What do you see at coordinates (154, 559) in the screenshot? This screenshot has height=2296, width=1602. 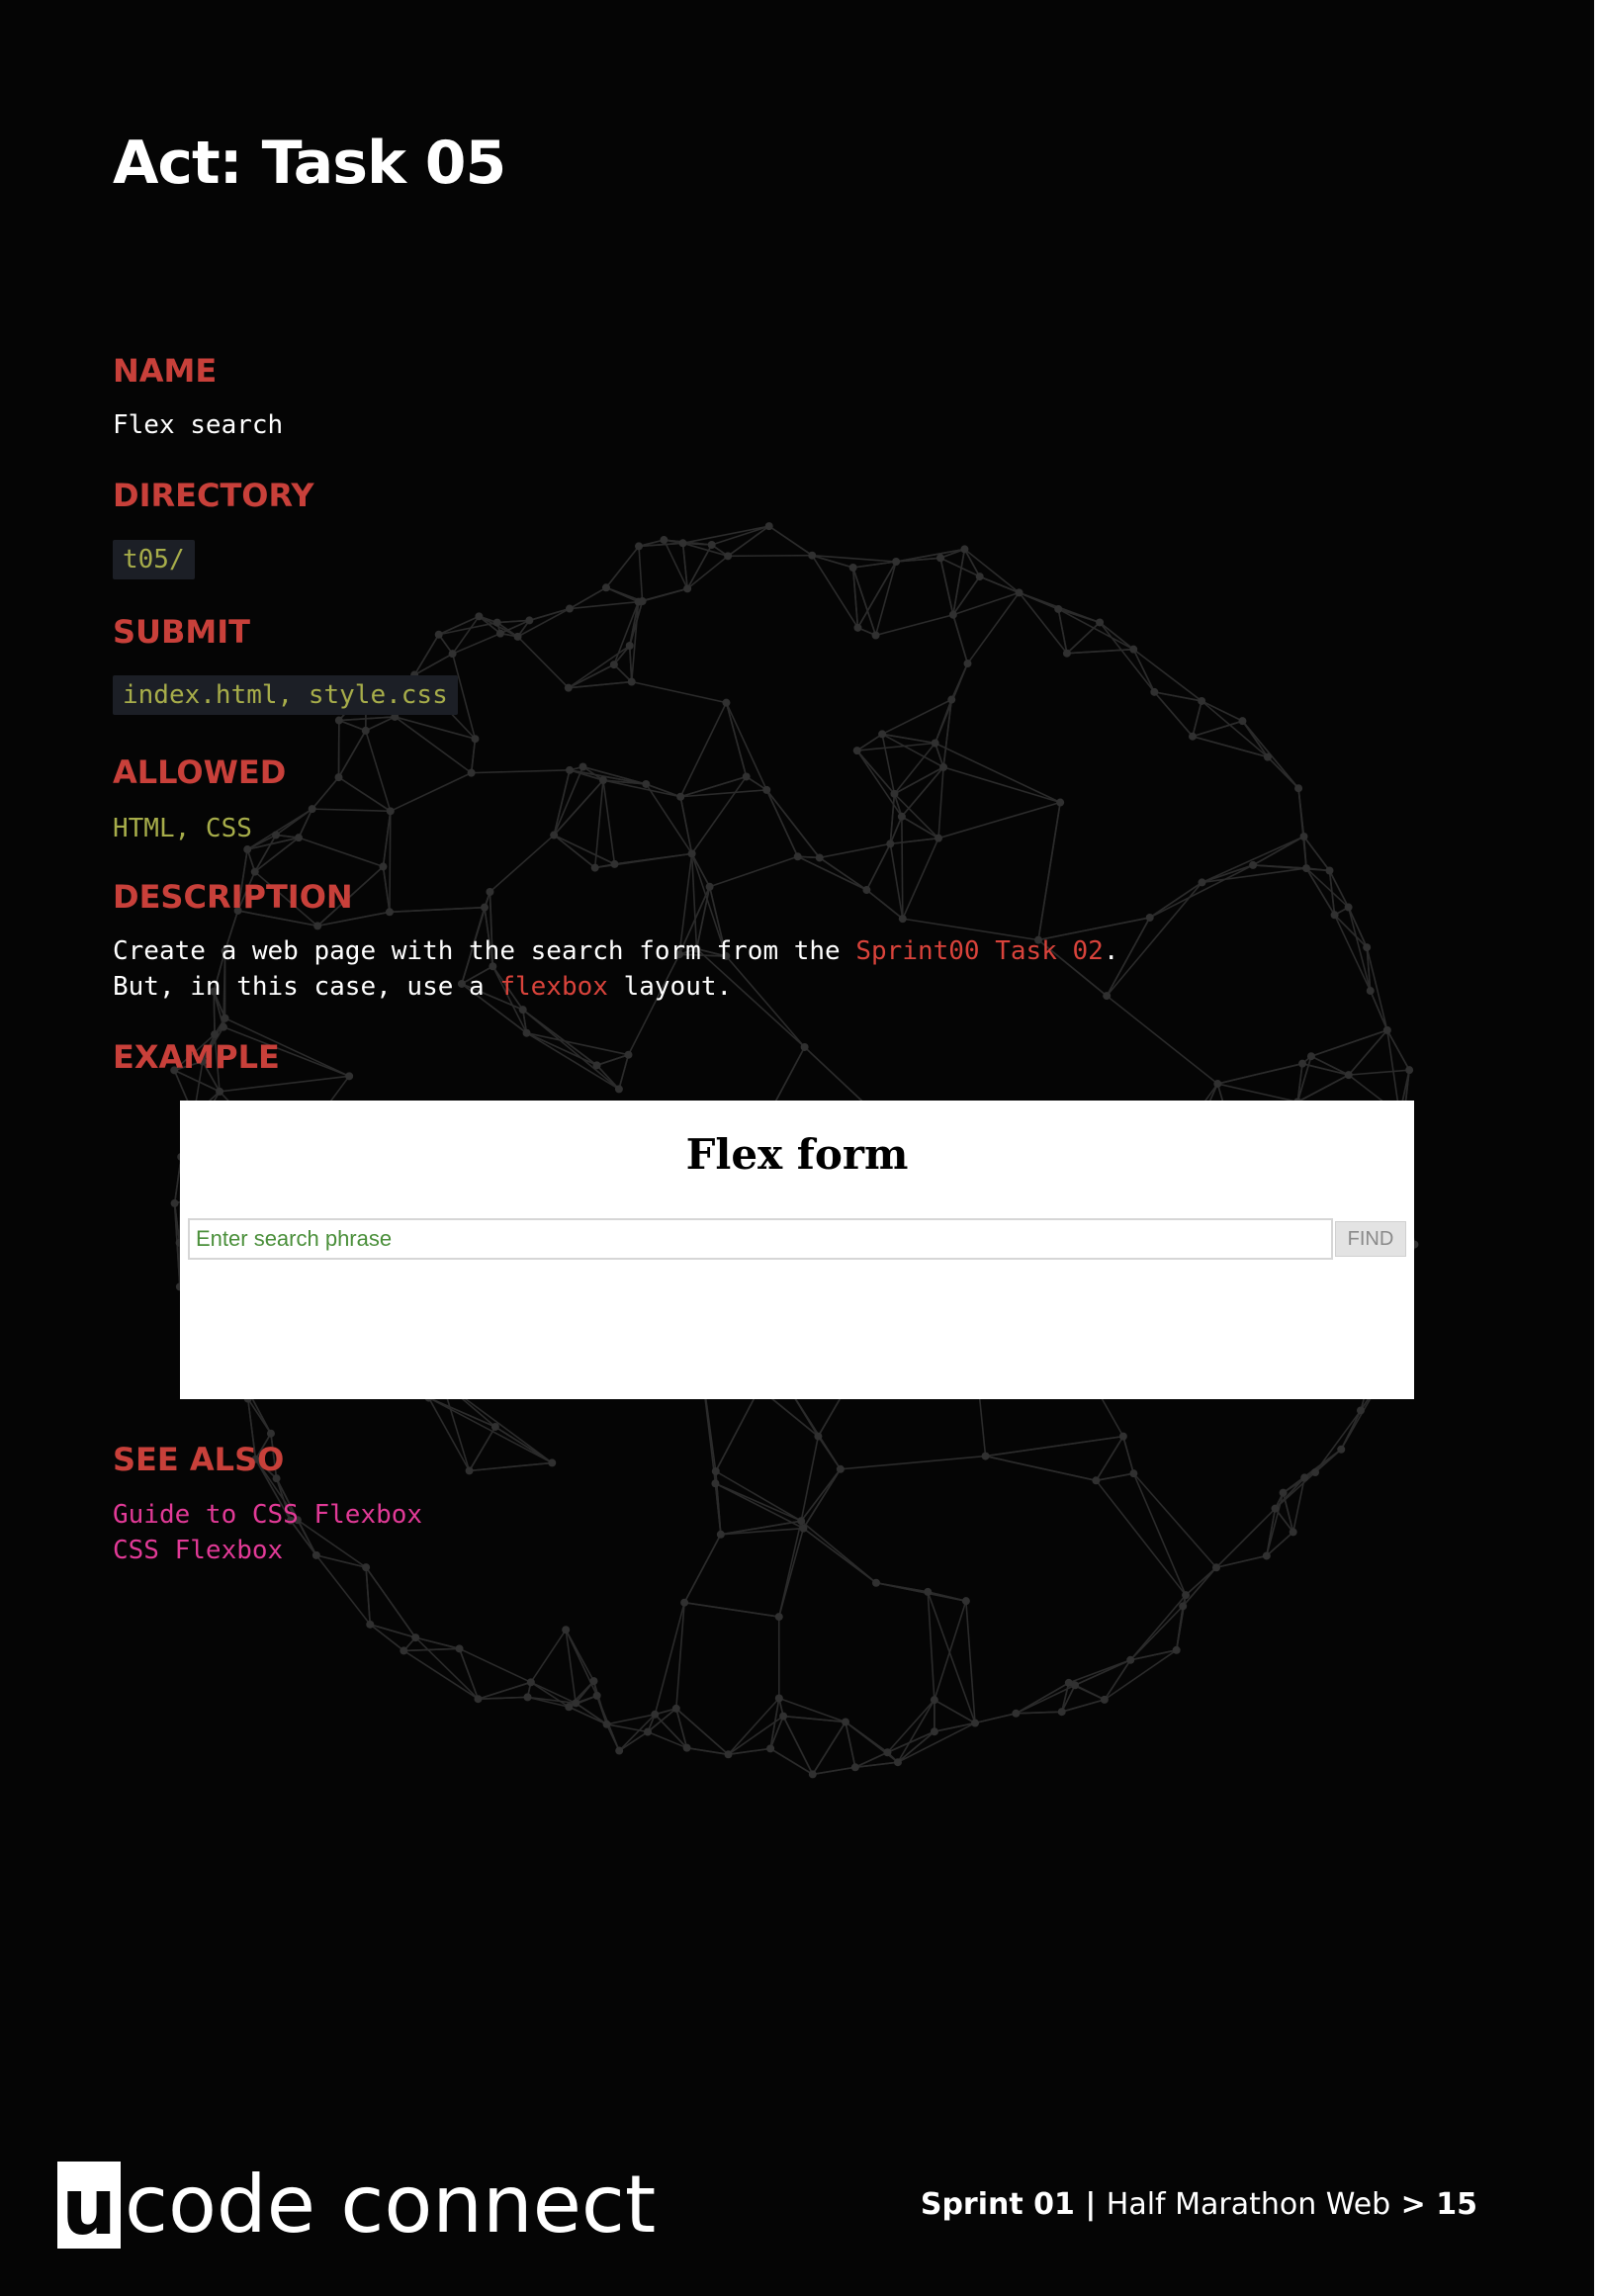 I see `directory-value: t05/` at bounding box center [154, 559].